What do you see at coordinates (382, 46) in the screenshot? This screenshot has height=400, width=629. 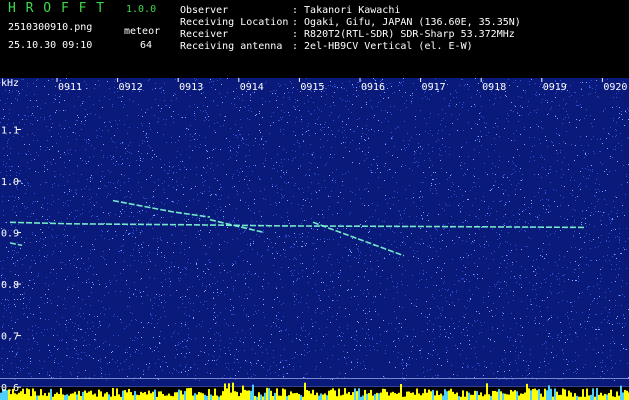 I see `antenna-value: : 2el-HB9CV Vertical (el. E-W)` at bounding box center [382, 46].